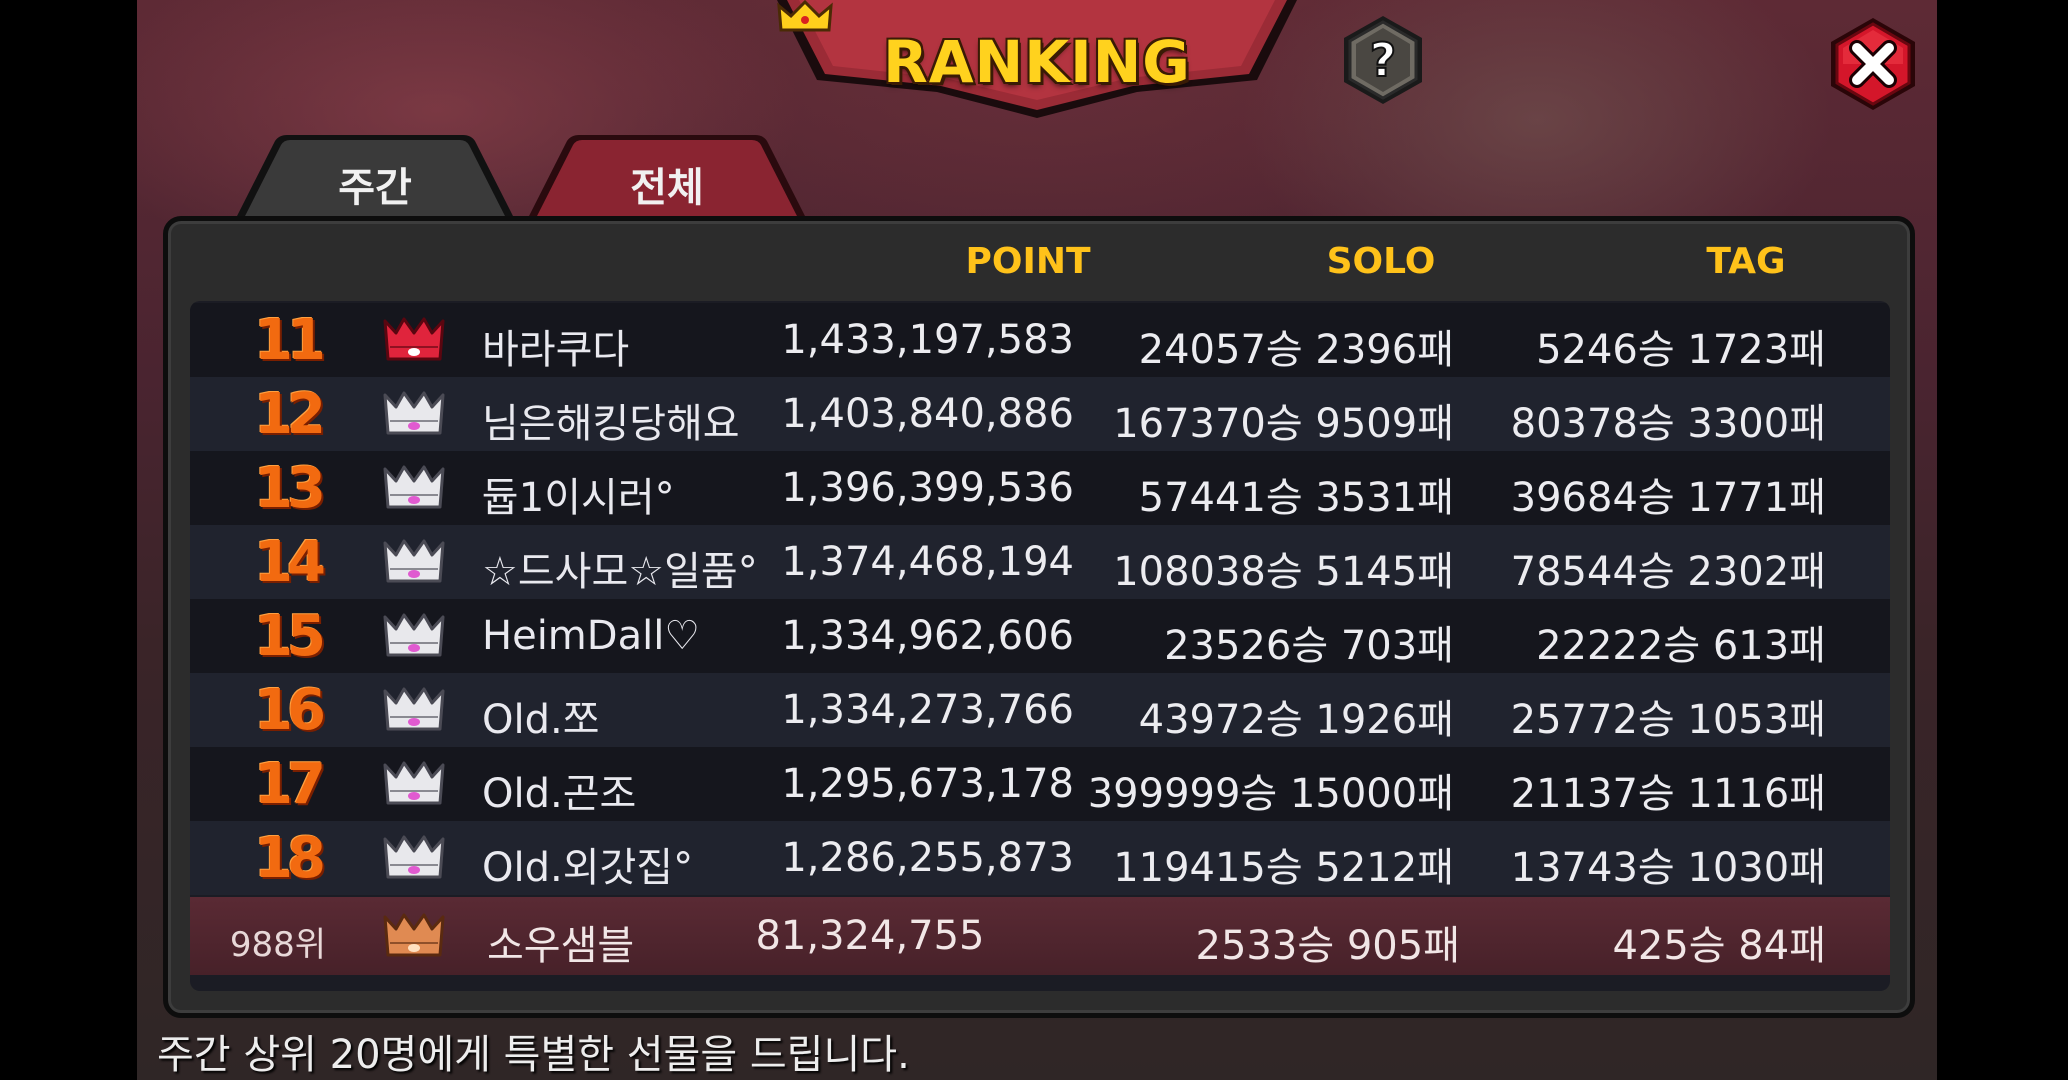 The width and height of the screenshot is (2068, 1080). Describe the element at coordinates (1668, 794) in the screenshot. I see `tag-record: 21137승 1116패` at that location.